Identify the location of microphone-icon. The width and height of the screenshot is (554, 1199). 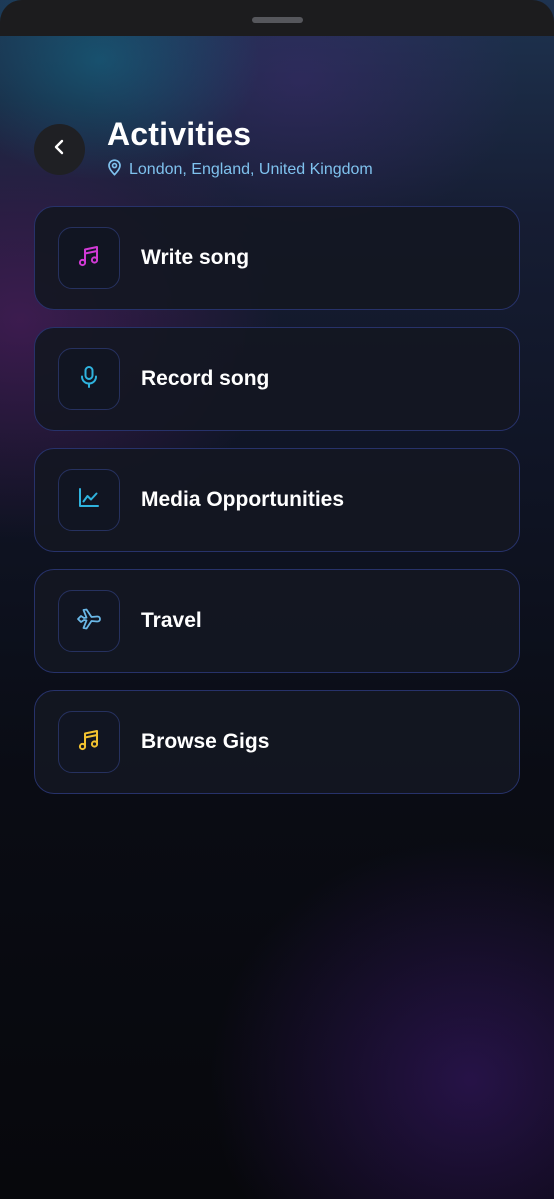
(89, 379).